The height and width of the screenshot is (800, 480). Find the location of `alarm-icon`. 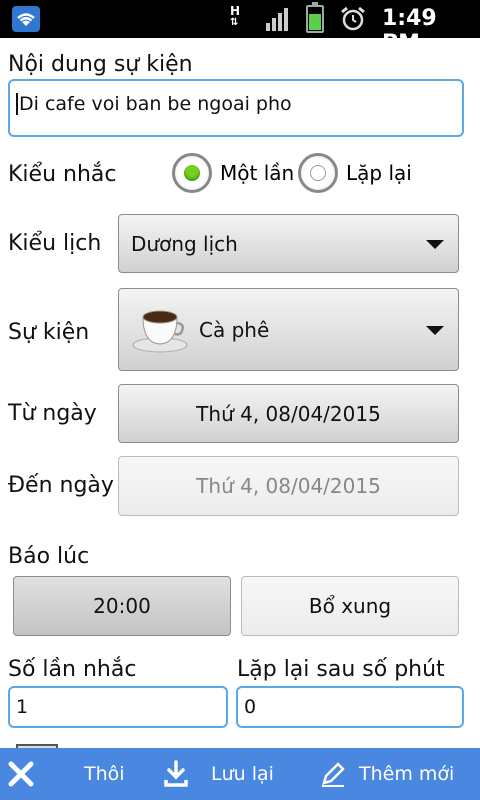

alarm-icon is located at coordinates (353, 18).